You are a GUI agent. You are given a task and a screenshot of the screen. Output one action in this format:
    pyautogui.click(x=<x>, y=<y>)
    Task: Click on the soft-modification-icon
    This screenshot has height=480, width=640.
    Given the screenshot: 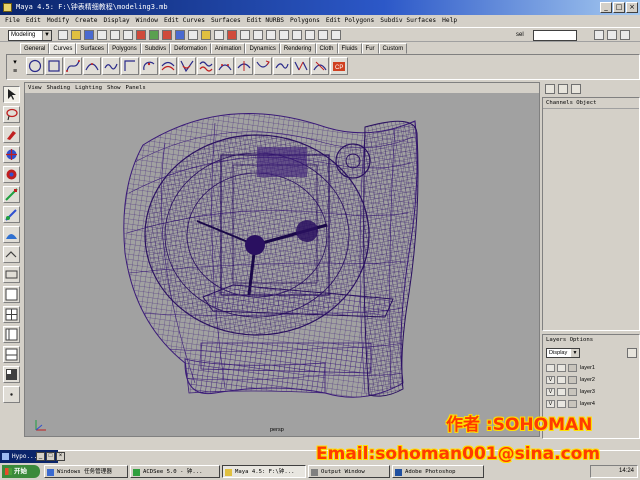 What is the action you would take?
    pyautogui.click(x=11, y=234)
    